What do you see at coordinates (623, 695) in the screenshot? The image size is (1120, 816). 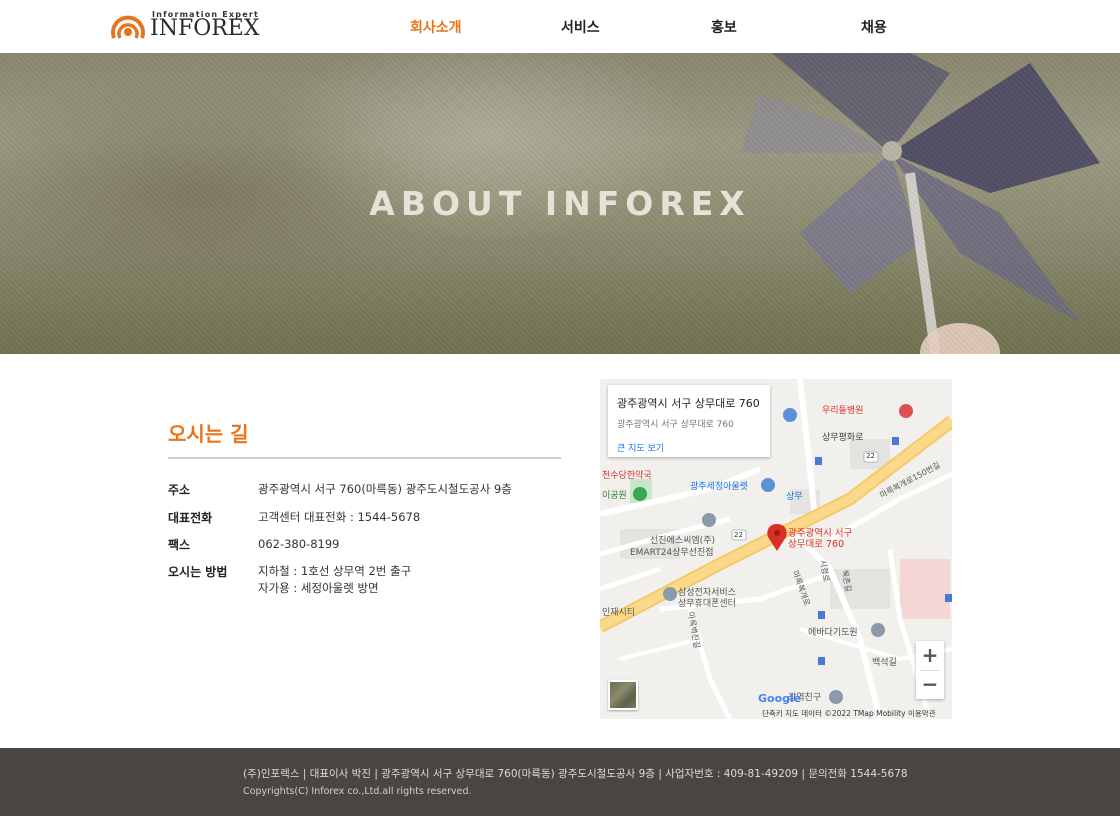 I see `satellite-toggle-button` at bounding box center [623, 695].